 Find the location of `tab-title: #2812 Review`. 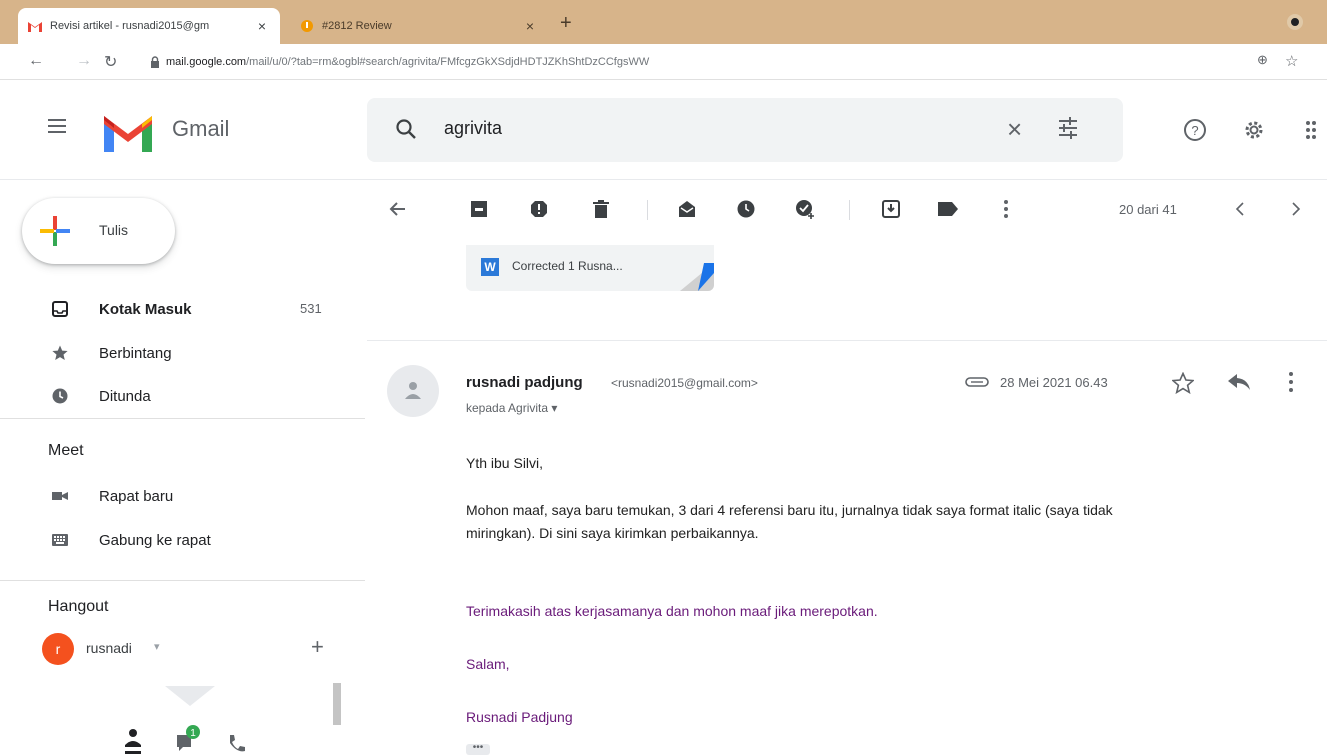

tab-title: #2812 Review is located at coordinates (357, 26).